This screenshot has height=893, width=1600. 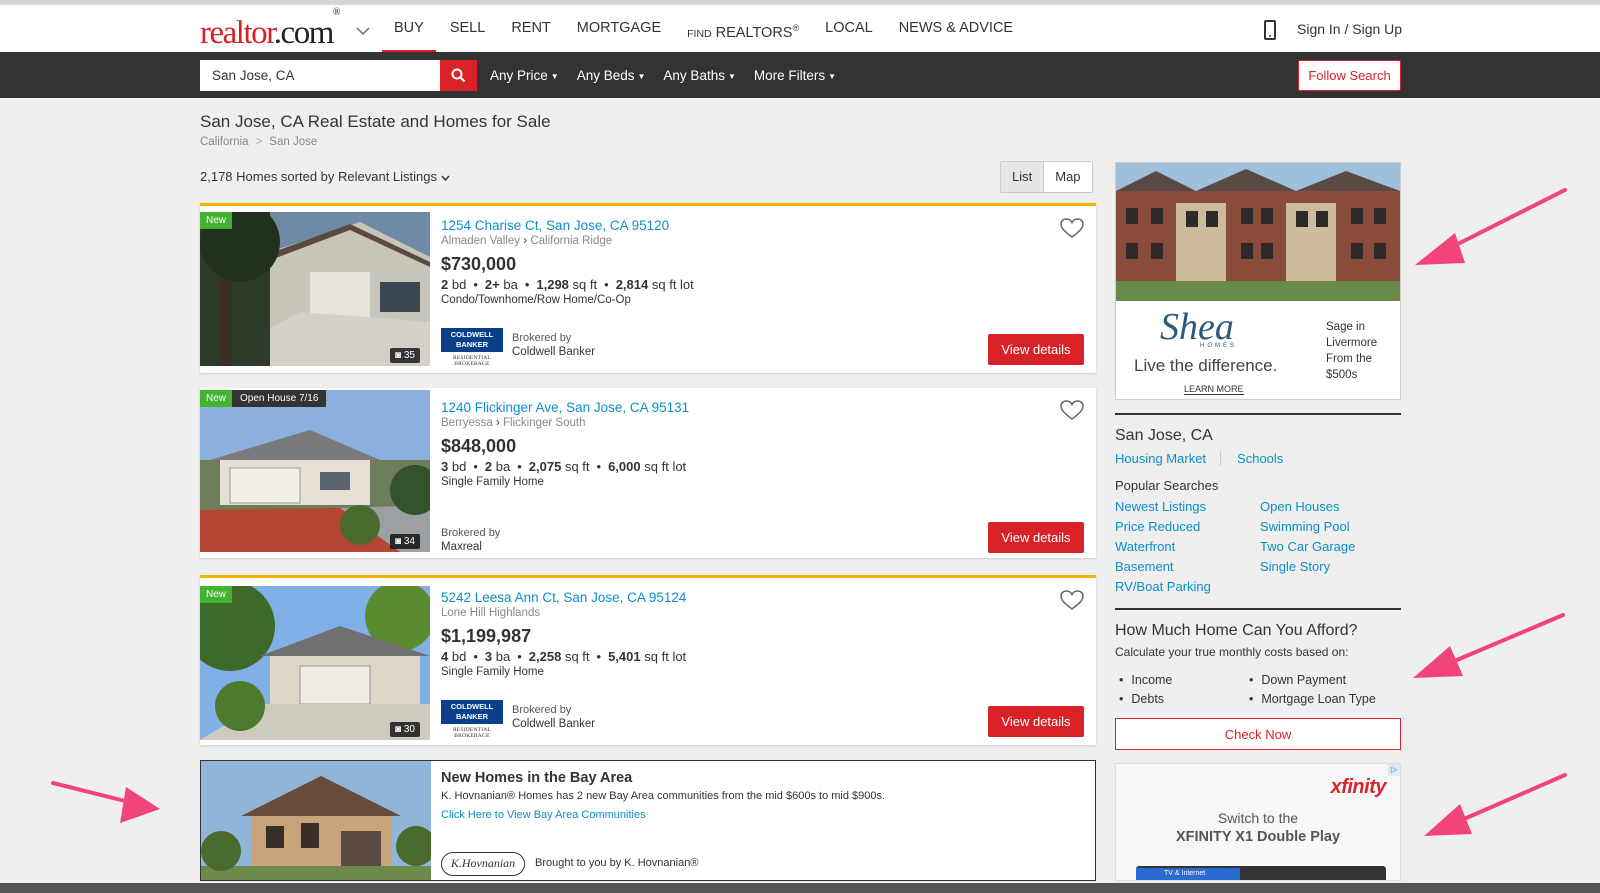 I want to click on nav-find-realtors: FIND REALTORS®, so click(x=743, y=28).